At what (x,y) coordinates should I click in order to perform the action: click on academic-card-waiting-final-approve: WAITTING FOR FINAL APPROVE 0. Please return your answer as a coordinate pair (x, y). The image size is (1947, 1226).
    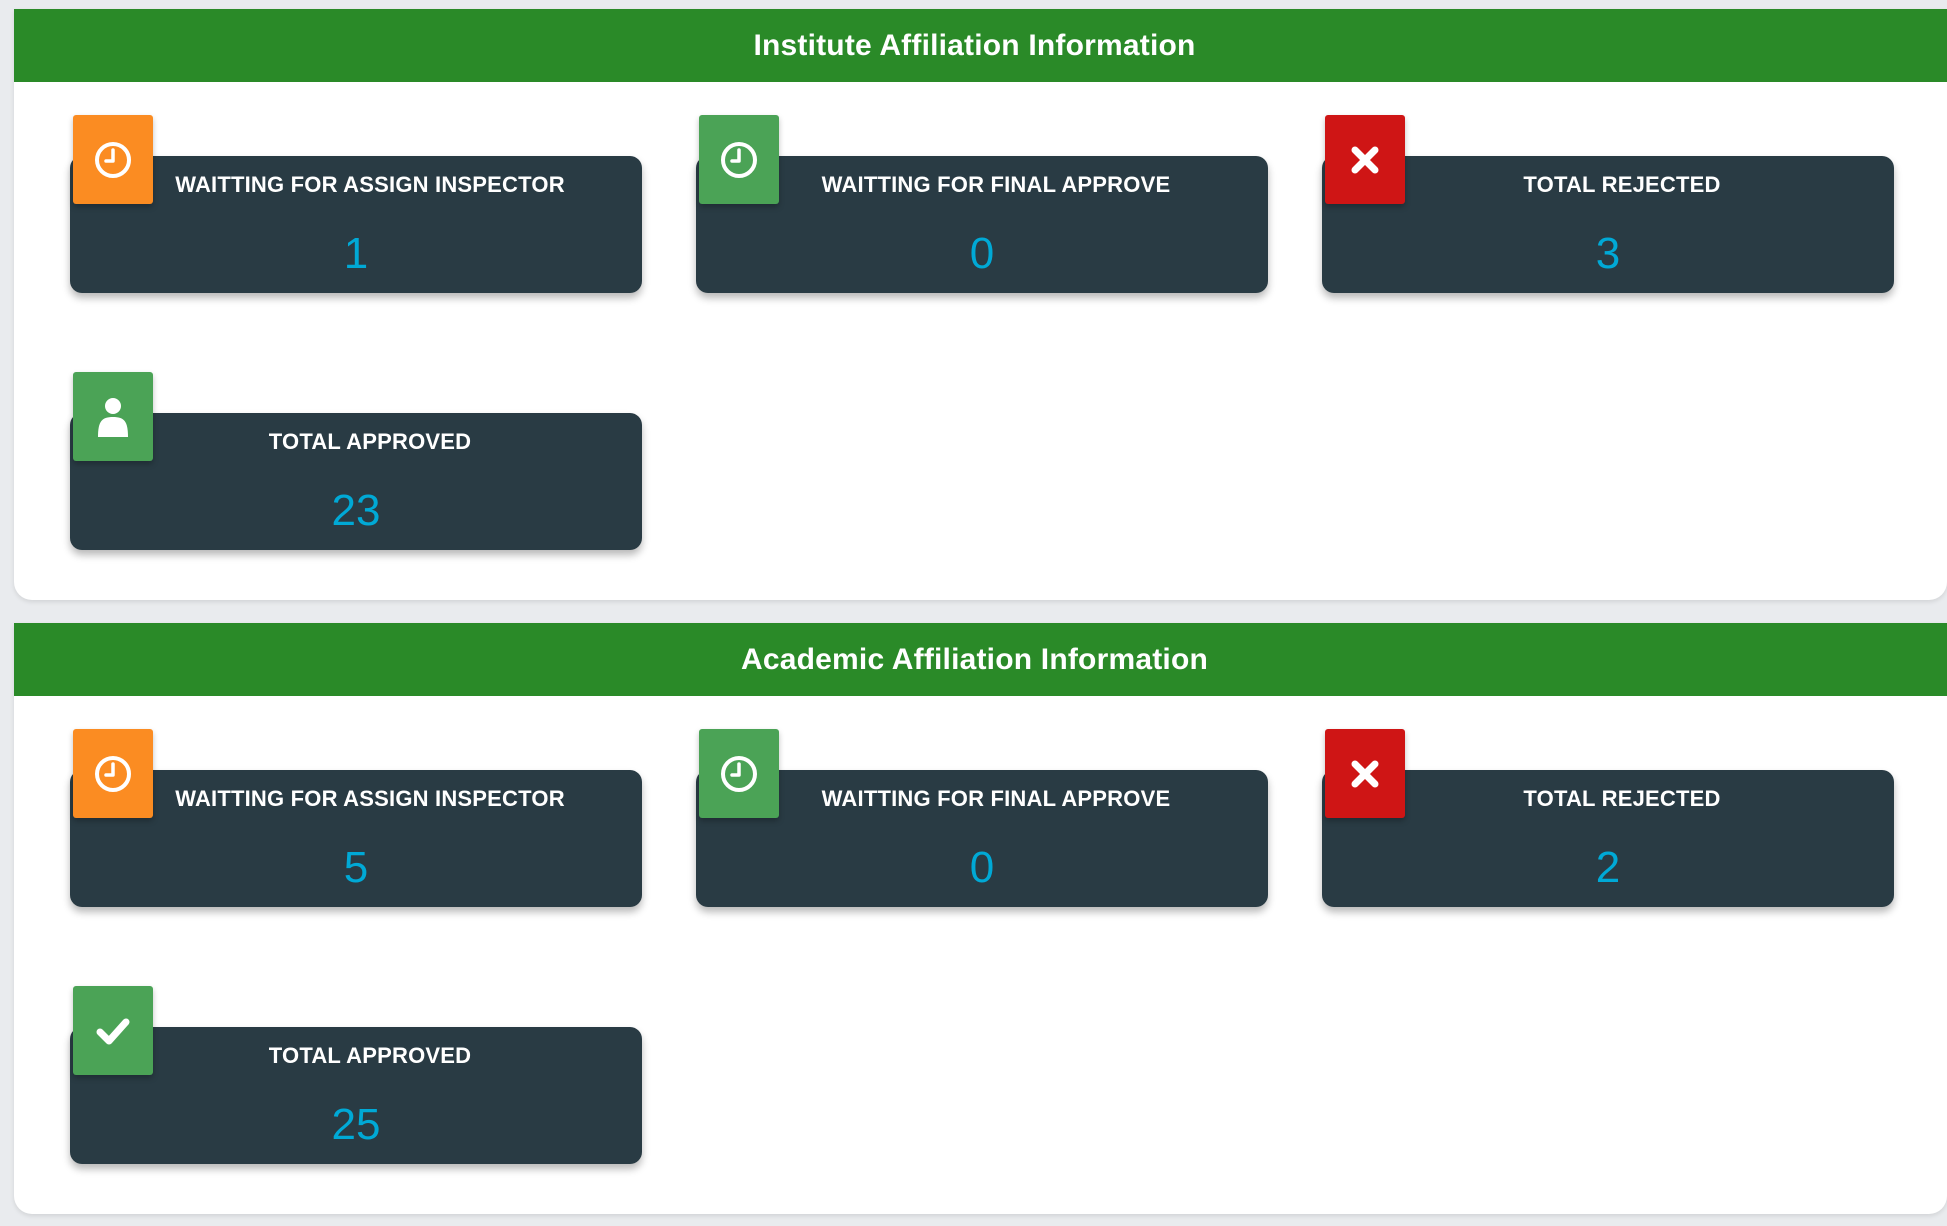
    Looking at the image, I should click on (982, 838).